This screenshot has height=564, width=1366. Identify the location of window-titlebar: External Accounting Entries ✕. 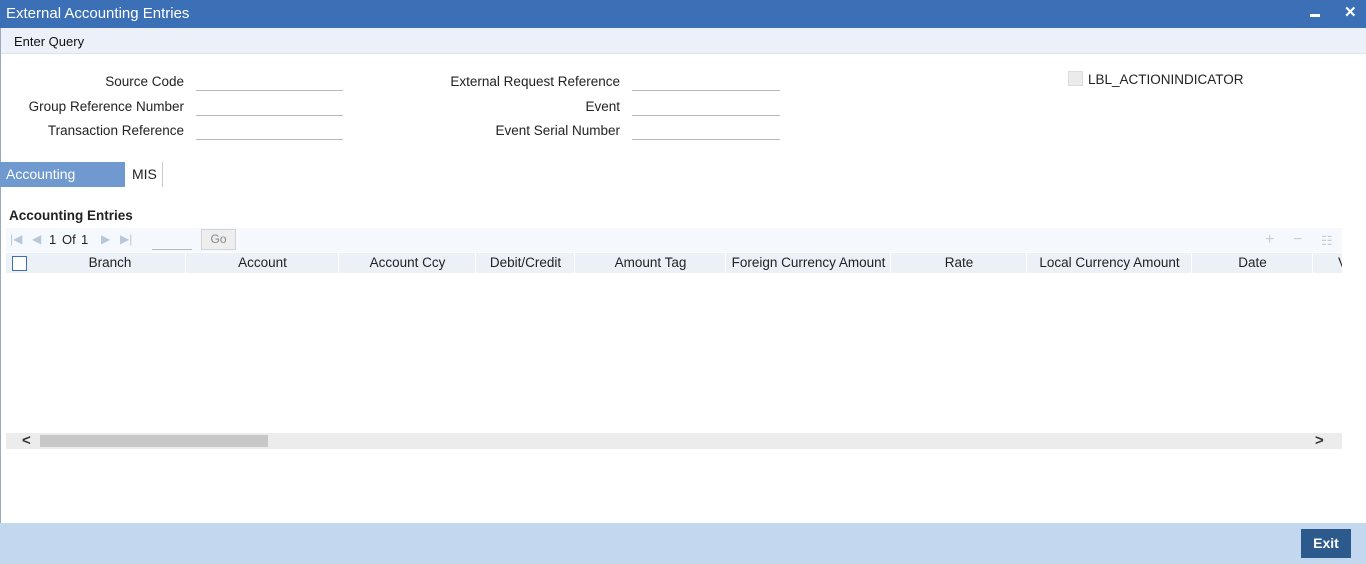
(683, 14).